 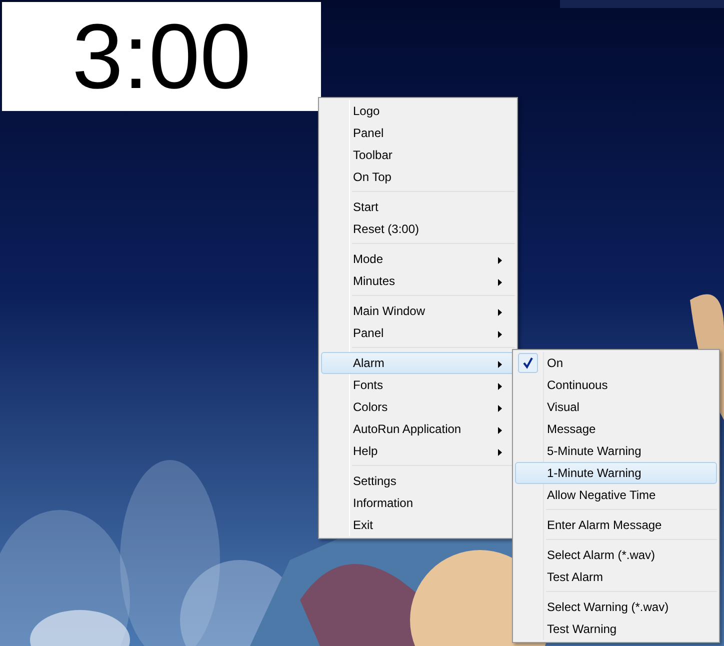 What do you see at coordinates (616, 495) in the screenshot?
I see `menu-item: Allow Negative Time` at bounding box center [616, 495].